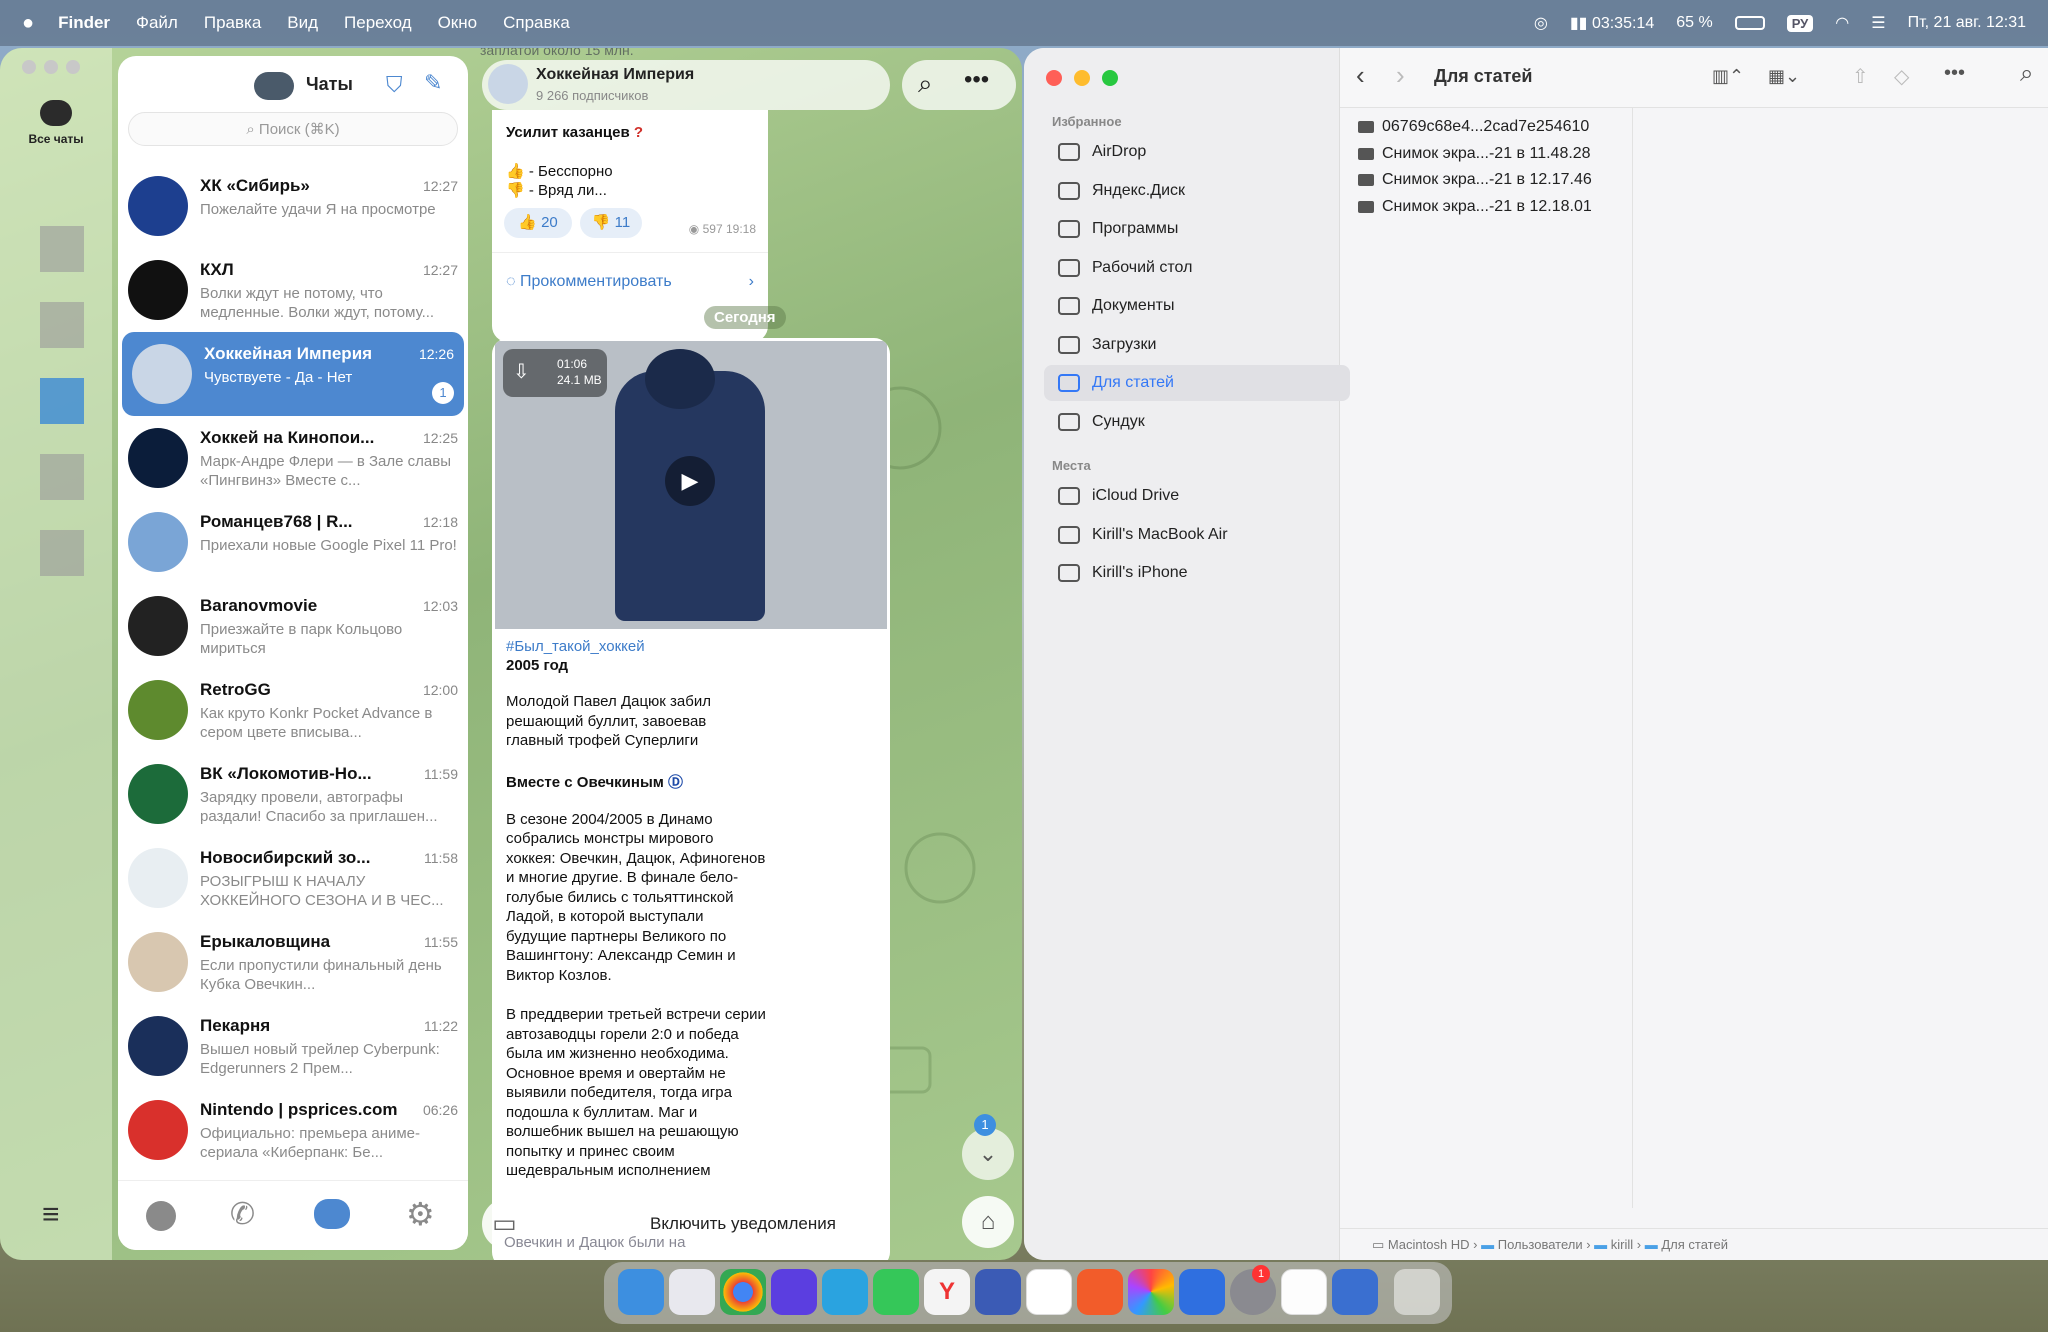 Image resolution: width=2048 pixels, height=1332 pixels. What do you see at coordinates (51, 1215) in the screenshot?
I see `settings-sliders-icon: ≡` at bounding box center [51, 1215].